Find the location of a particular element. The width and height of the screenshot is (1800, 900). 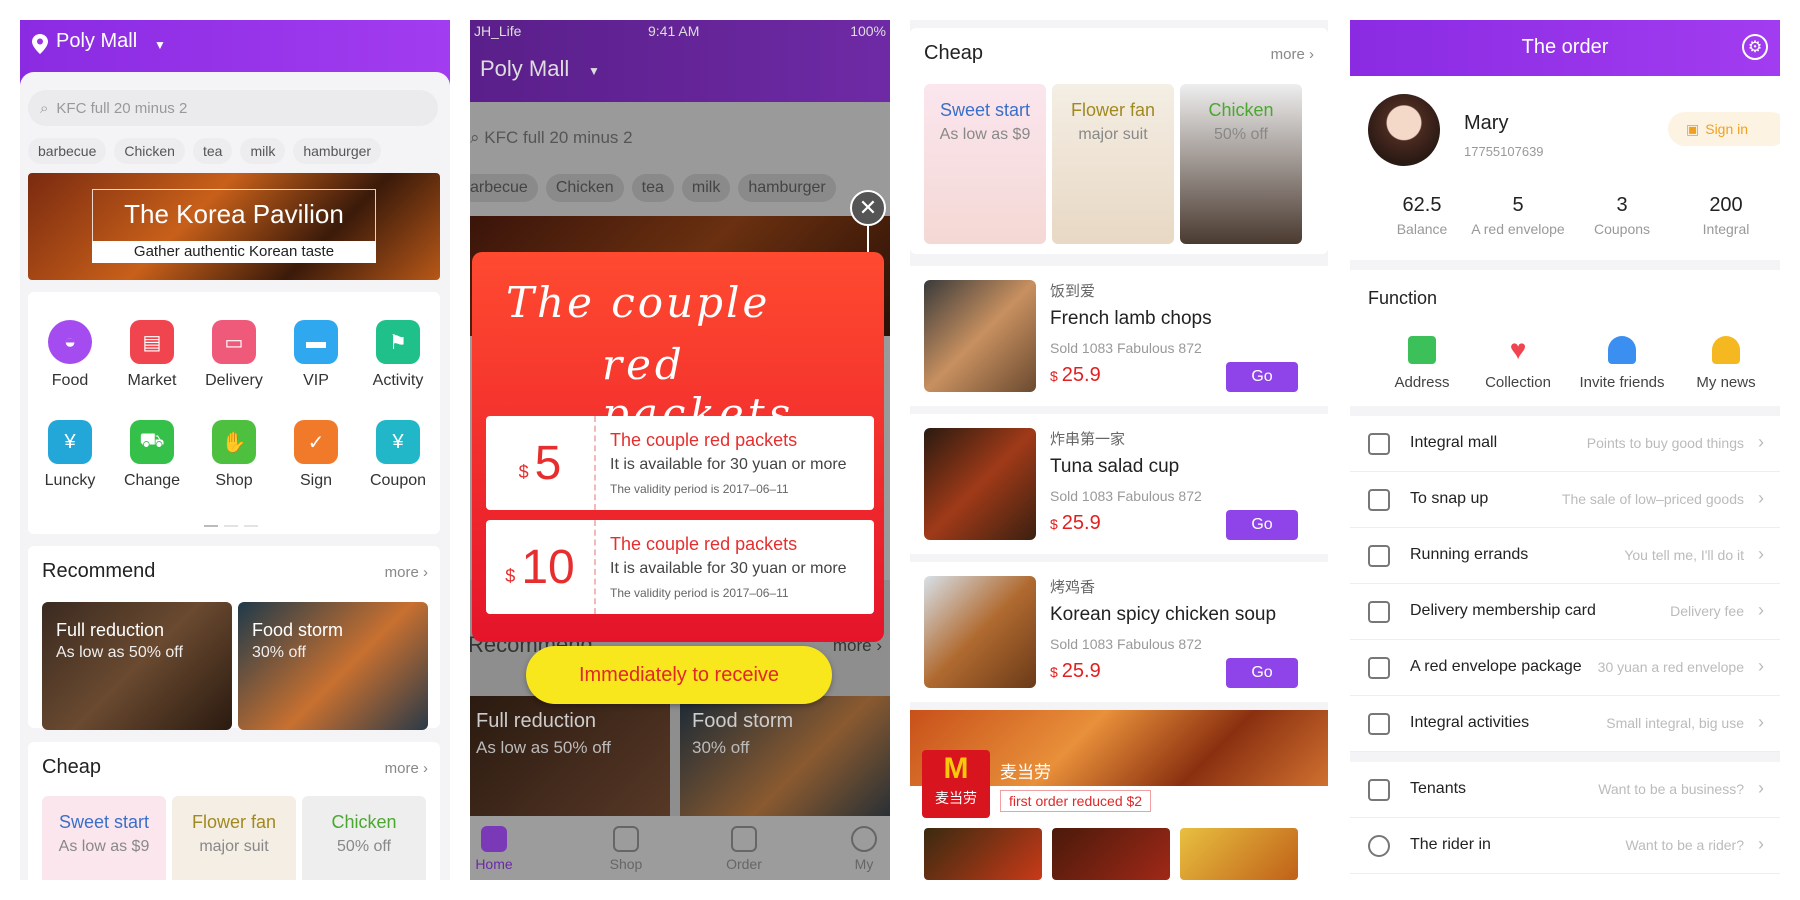

coupon-icon: ¥ is located at coordinates (398, 442).